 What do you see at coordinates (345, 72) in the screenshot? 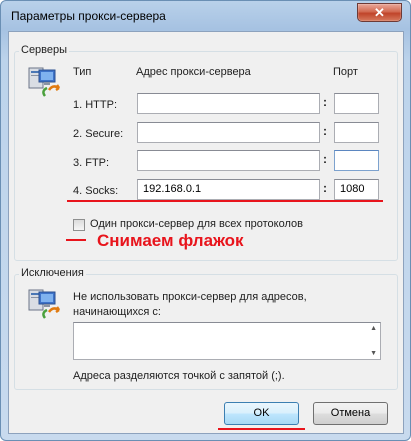
I see `column-header-port: Порт` at bounding box center [345, 72].